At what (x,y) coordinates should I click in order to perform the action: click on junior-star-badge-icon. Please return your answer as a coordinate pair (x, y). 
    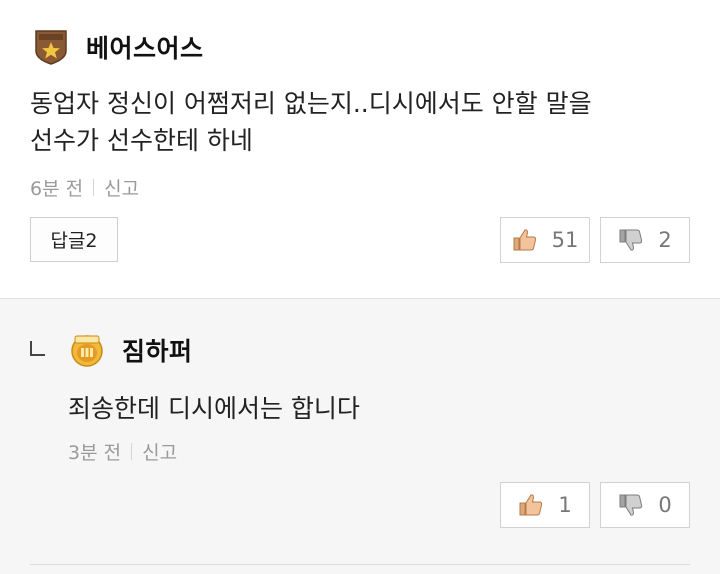
    Looking at the image, I should click on (51, 47).